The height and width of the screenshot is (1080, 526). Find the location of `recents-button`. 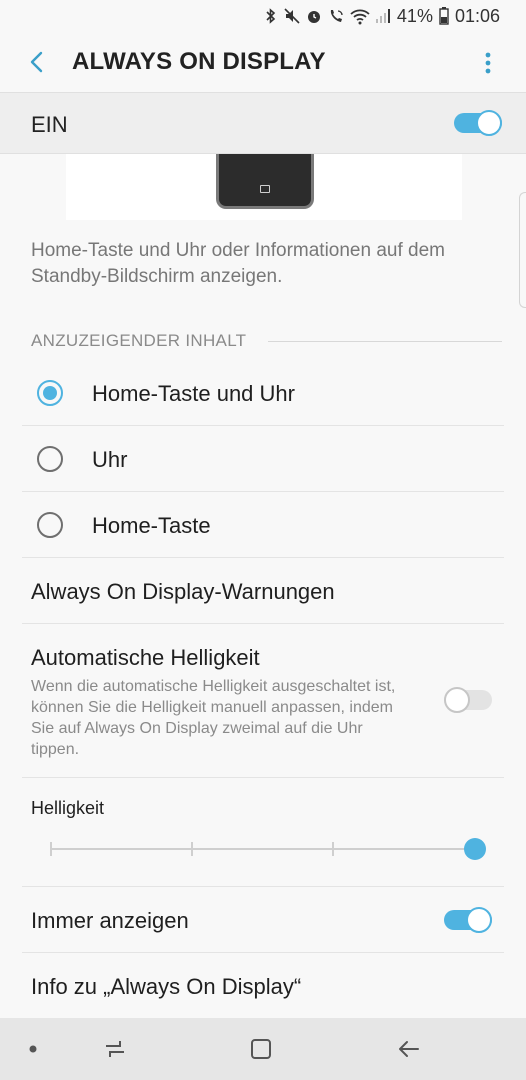

recents-button is located at coordinates (115, 1049).